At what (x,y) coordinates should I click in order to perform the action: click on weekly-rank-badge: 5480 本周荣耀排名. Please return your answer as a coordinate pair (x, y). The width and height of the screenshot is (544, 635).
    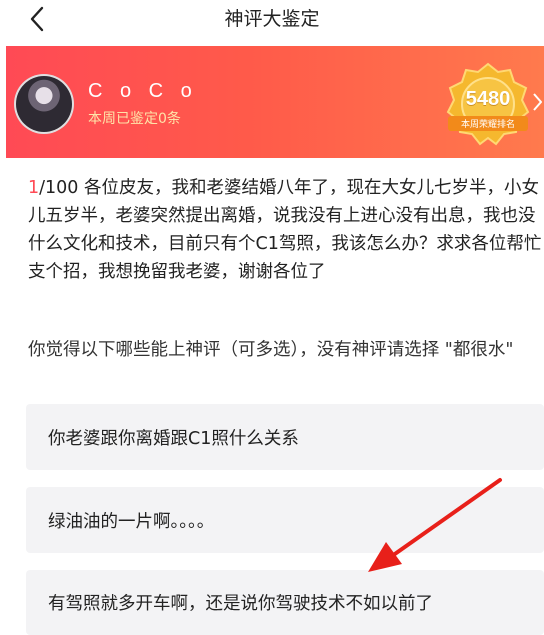
    Looking at the image, I should click on (488, 106).